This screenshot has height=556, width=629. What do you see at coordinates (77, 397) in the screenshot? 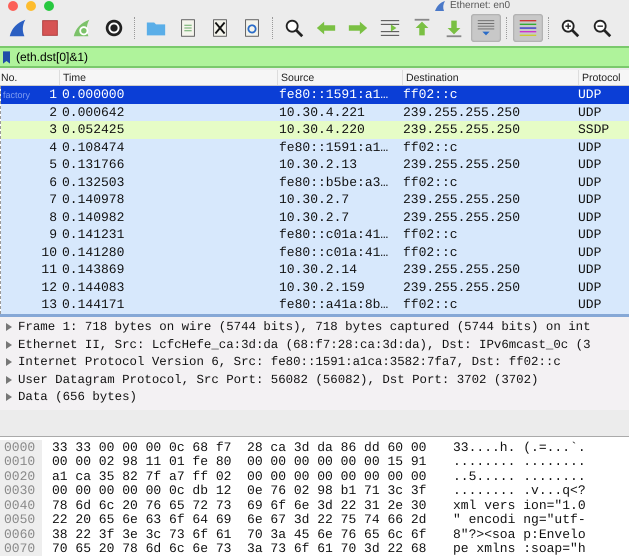
I see `detail-line: Data (656 bytes)` at bounding box center [77, 397].